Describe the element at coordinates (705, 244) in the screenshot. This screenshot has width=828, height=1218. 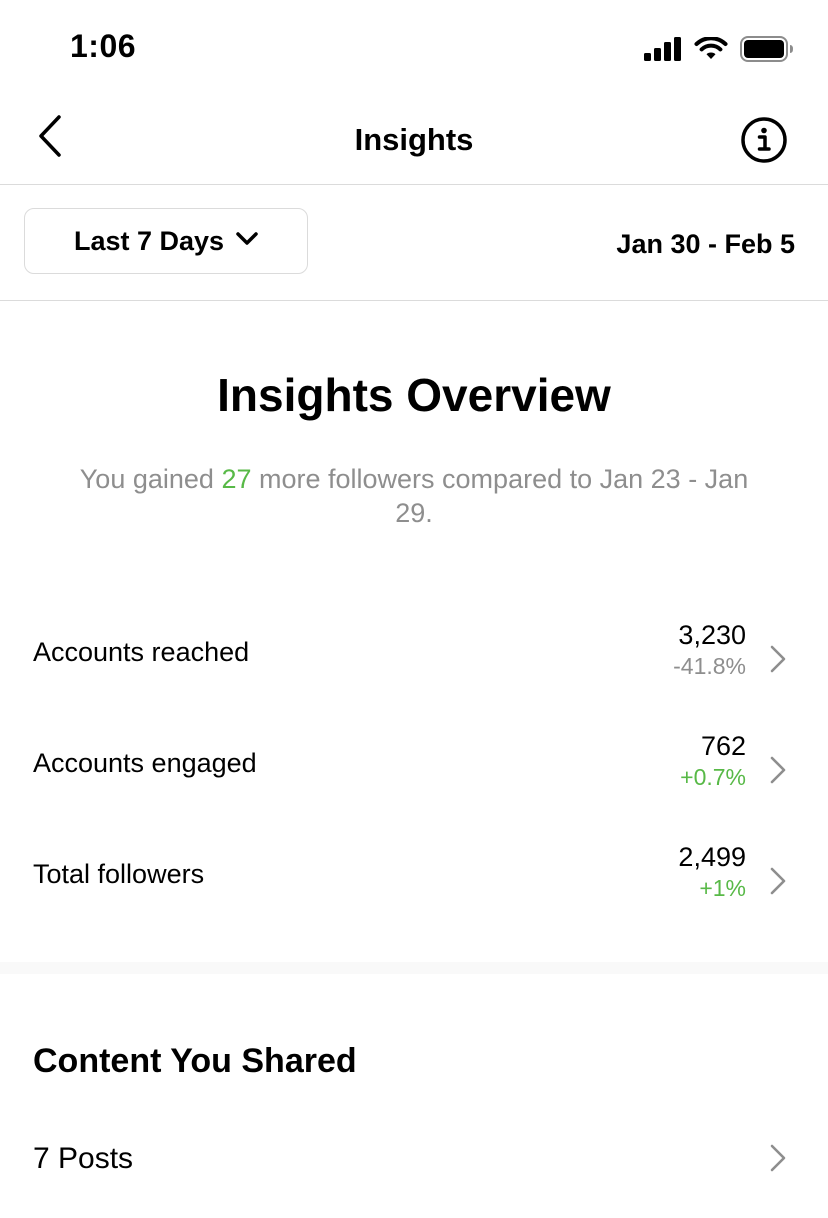
I see `date-range: Jan 30 - Feb 5` at that location.